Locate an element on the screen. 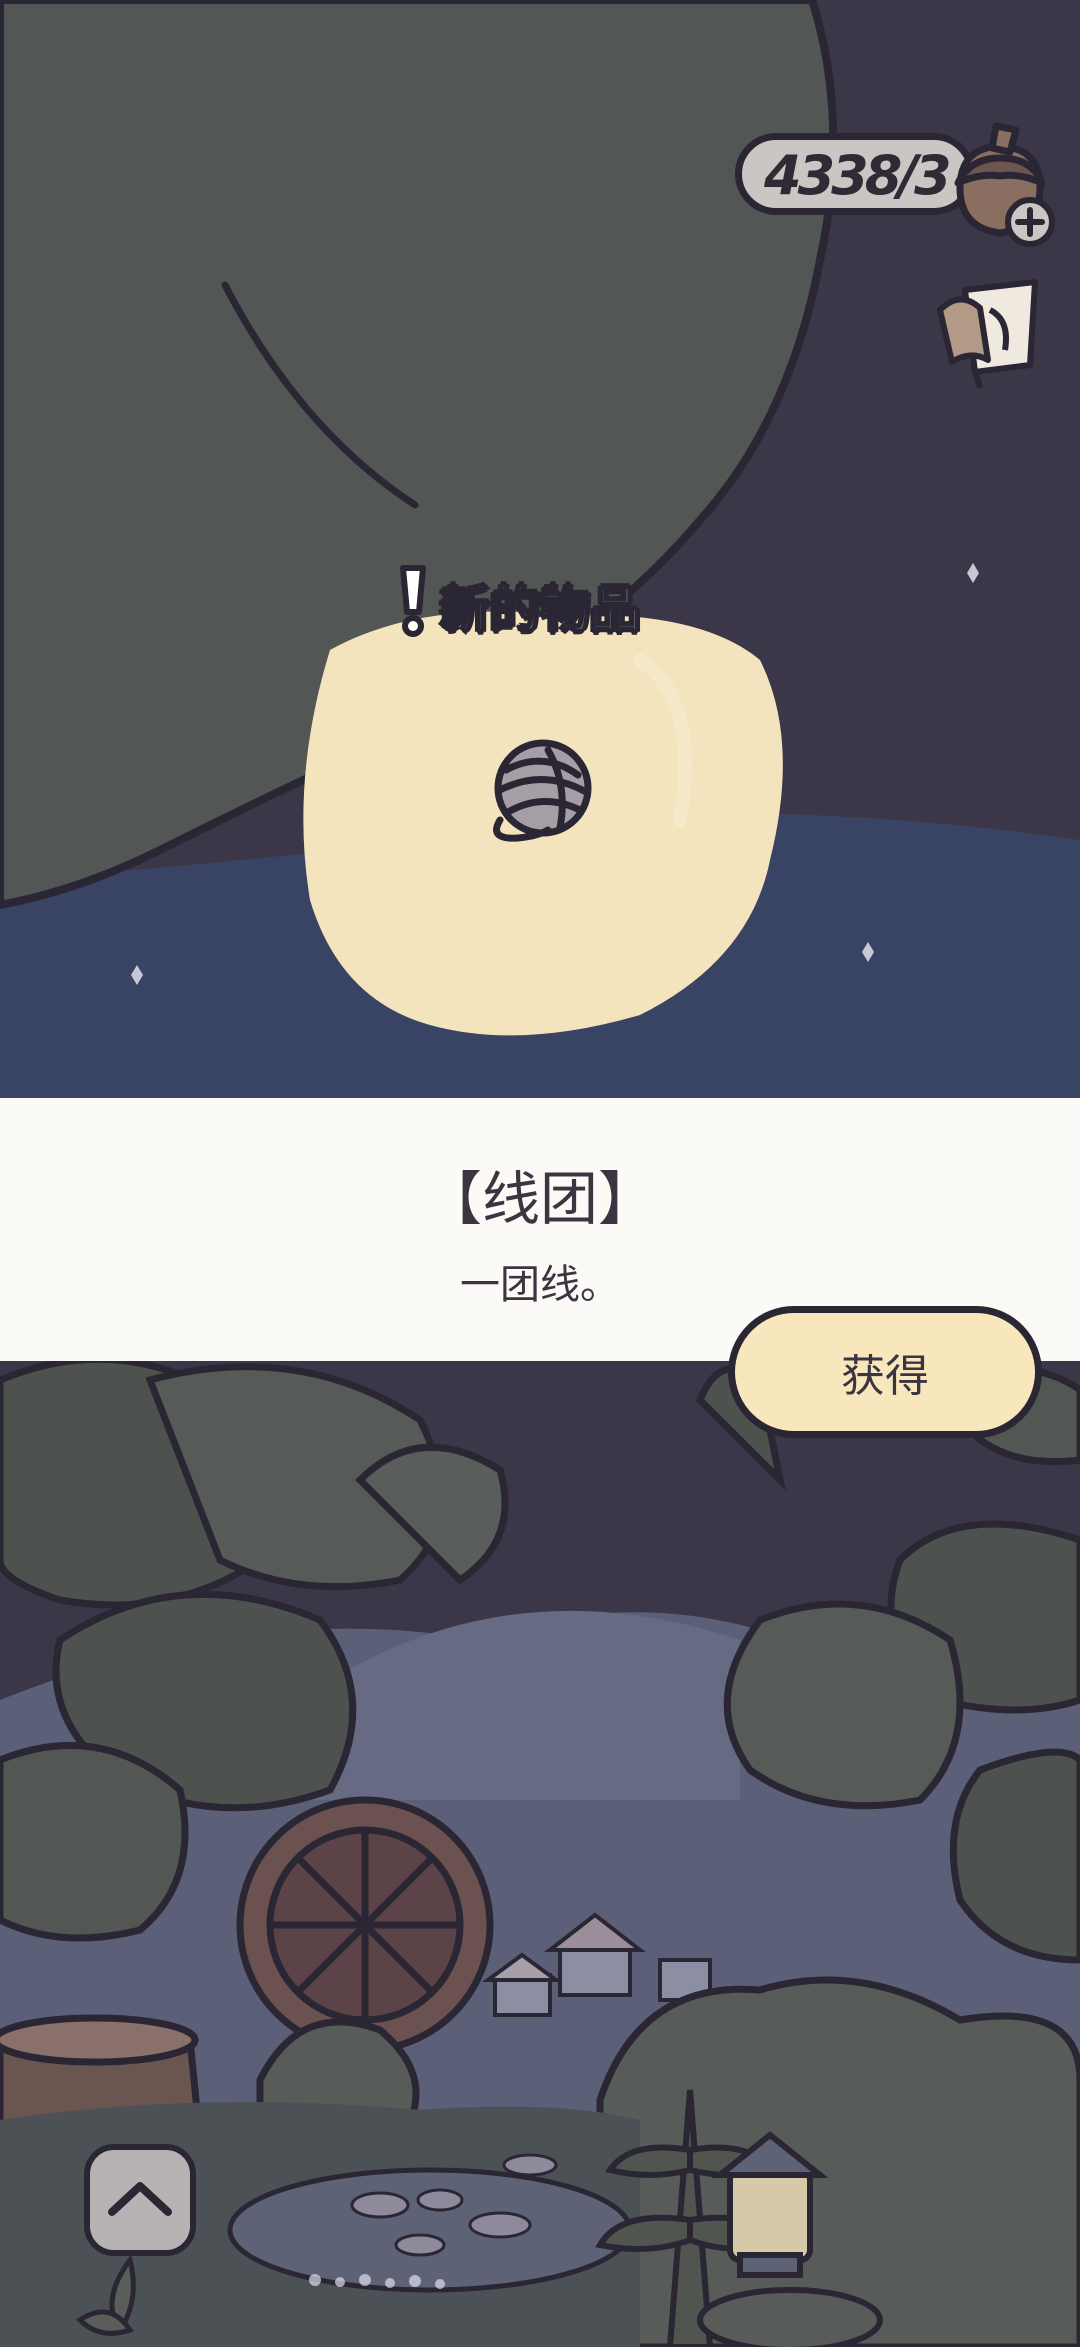  currency-value: 4338/3 is located at coordinates (858, 175).